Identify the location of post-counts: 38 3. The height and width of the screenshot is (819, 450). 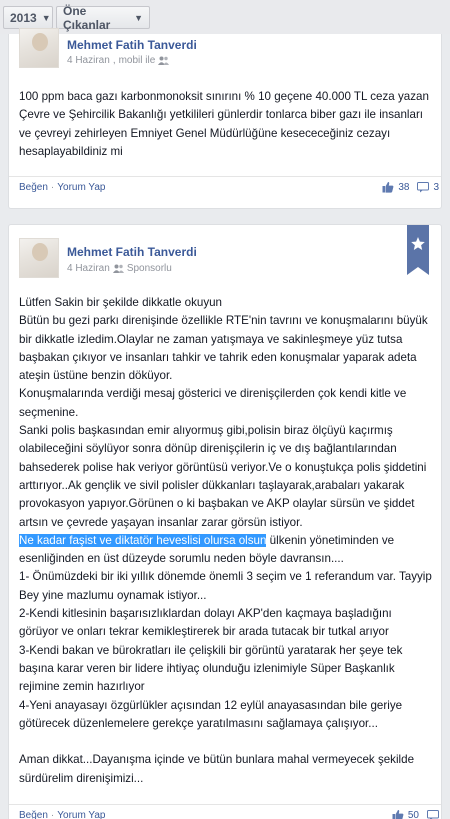
(410, 187).